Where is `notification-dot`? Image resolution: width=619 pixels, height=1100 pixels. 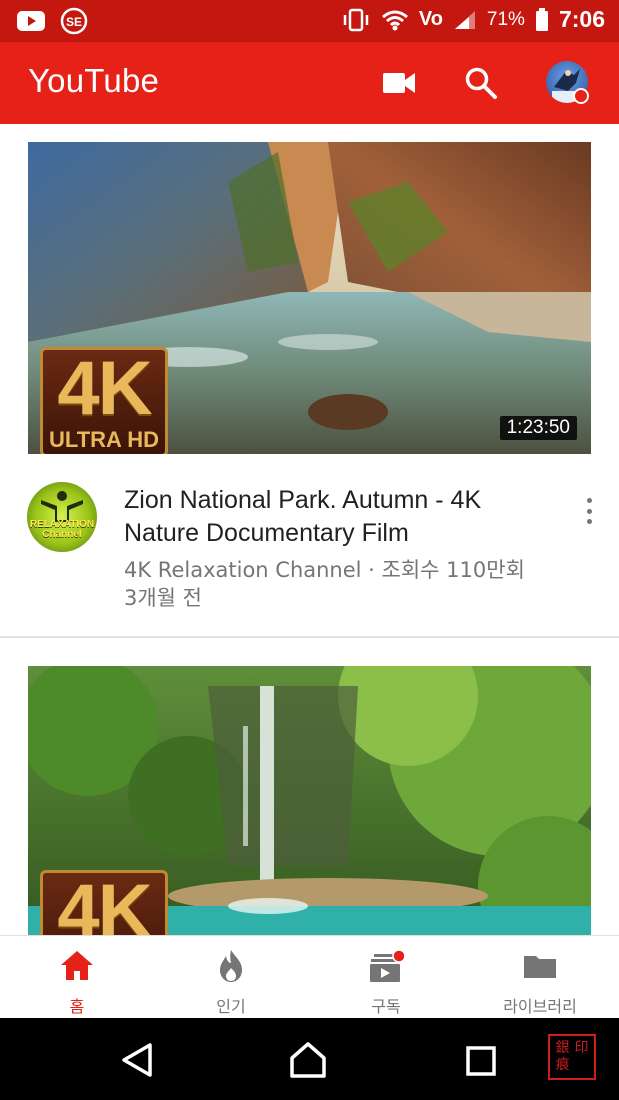 notification-dot is located at coordinates (581, 96).